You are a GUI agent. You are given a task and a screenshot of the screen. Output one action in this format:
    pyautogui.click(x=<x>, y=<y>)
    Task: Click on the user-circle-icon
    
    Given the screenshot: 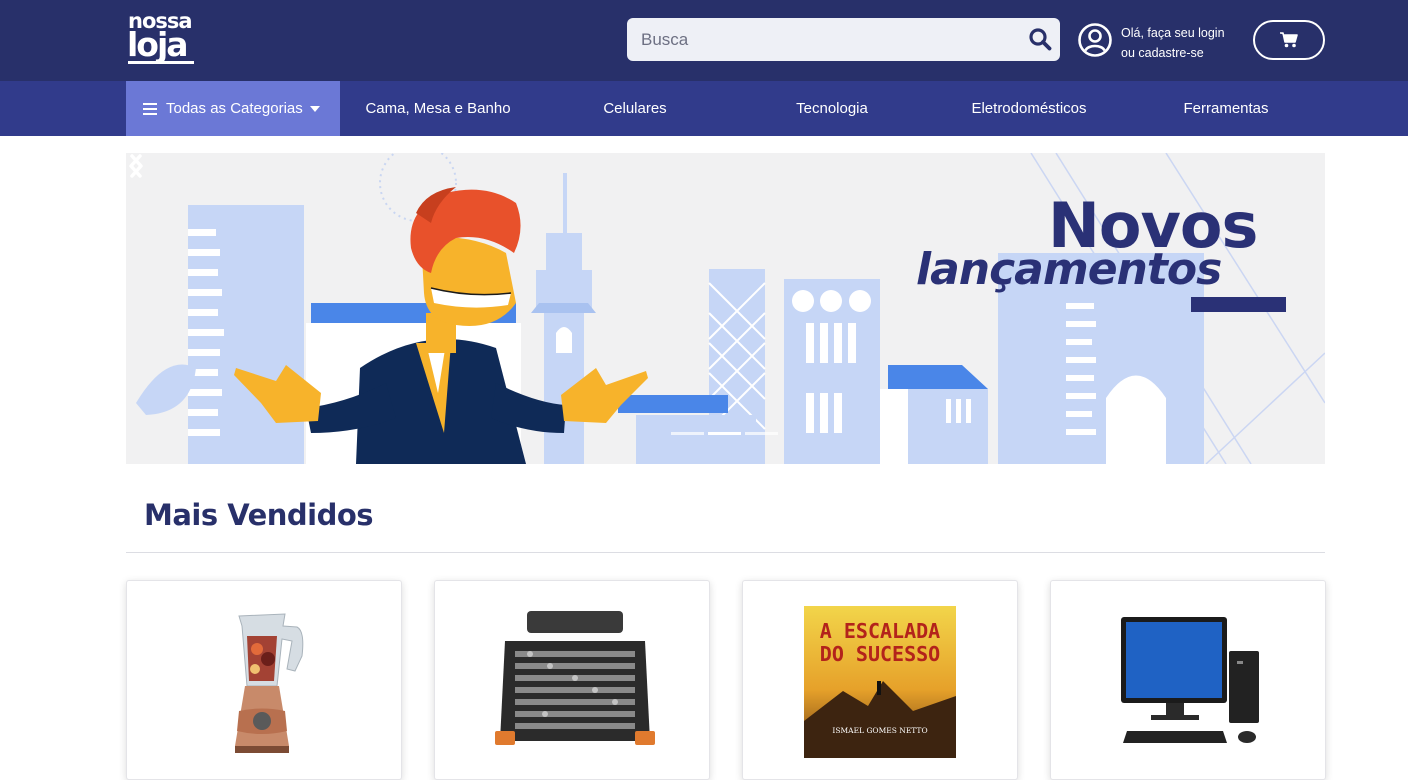 What is the action you would take?
    pyautogui.click(x=1095, y=40)
    